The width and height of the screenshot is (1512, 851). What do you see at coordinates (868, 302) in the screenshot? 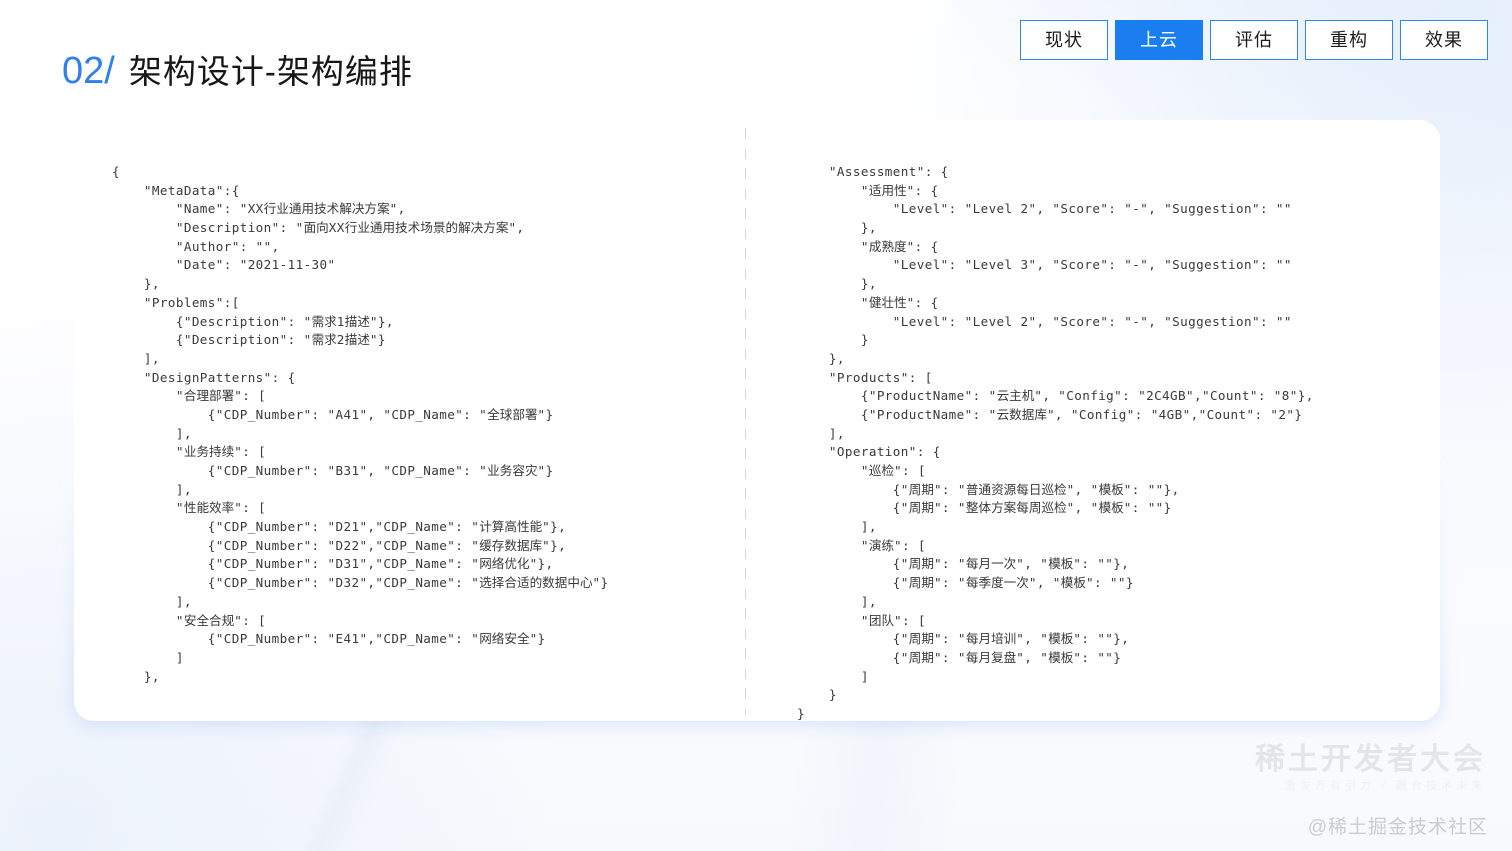
I see `code-line: "健壮性": {` at bounding box center [868, 302].